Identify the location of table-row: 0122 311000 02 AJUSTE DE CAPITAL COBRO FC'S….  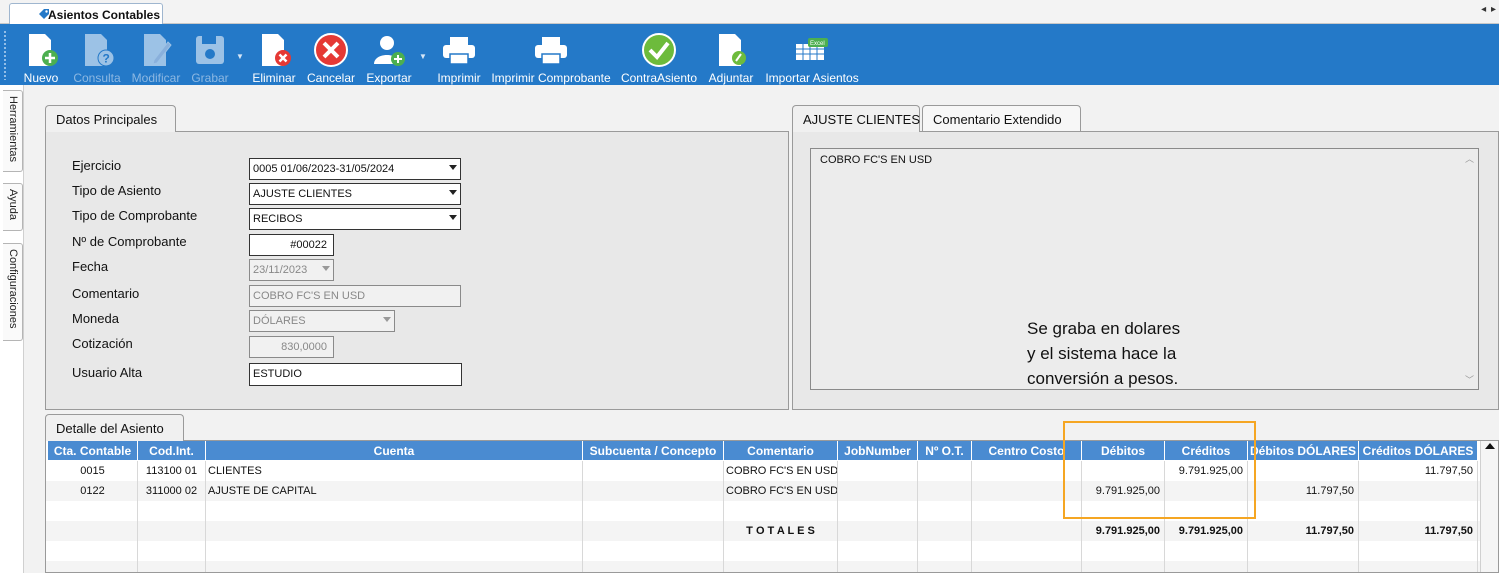
(764, 491).